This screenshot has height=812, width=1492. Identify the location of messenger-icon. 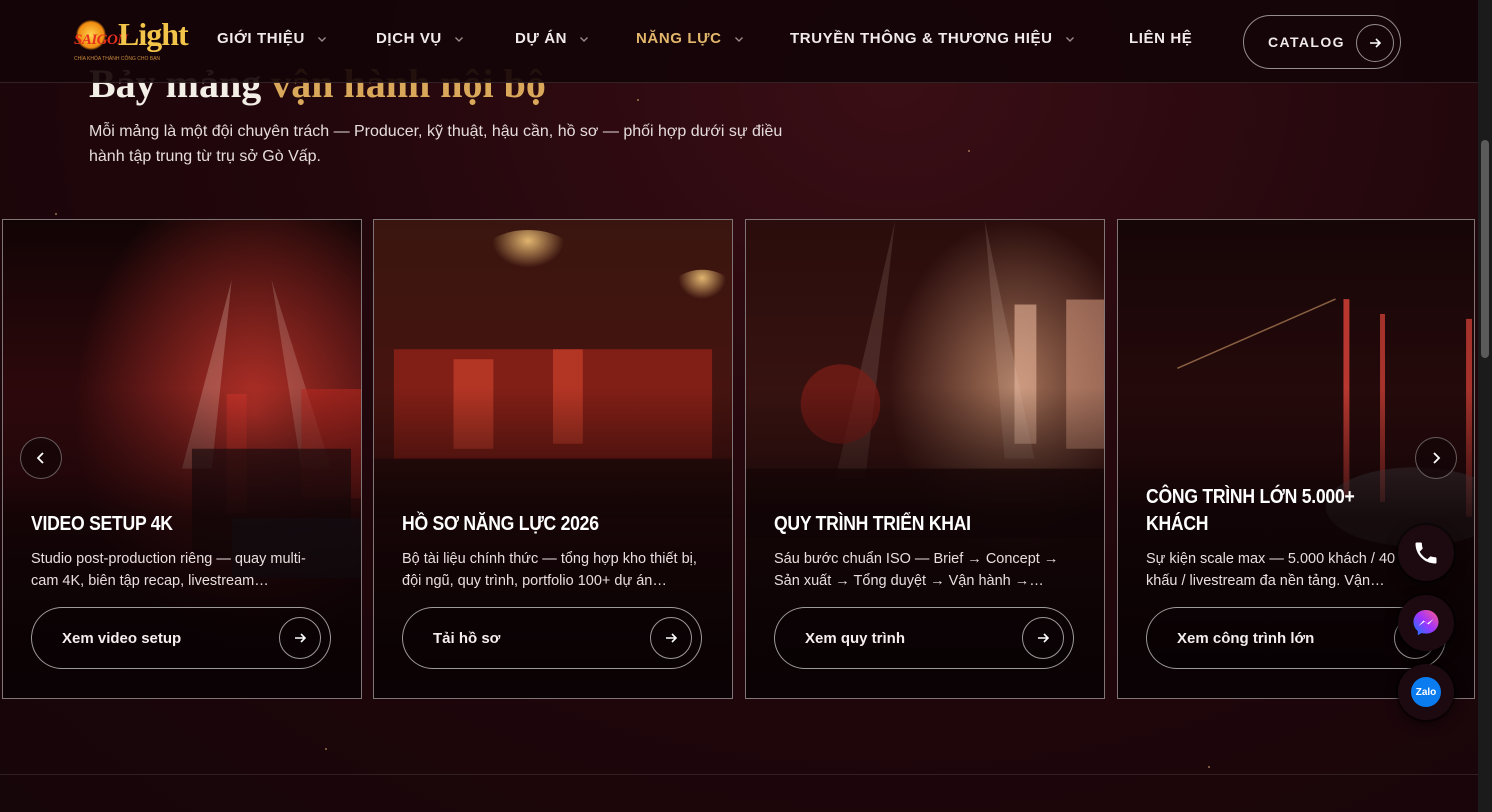
(1426, 623).